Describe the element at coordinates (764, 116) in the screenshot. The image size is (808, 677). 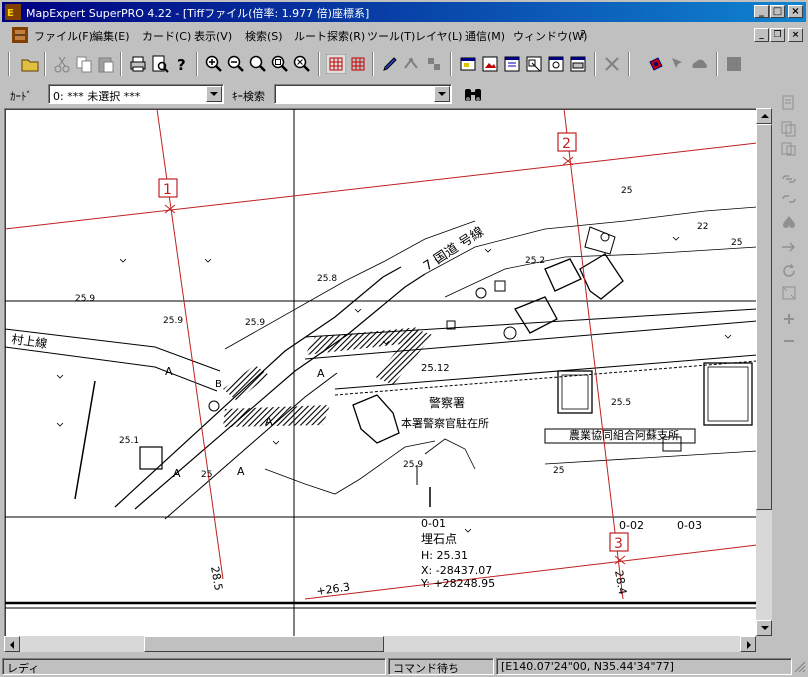
I see `scroll-up-button` at that location.